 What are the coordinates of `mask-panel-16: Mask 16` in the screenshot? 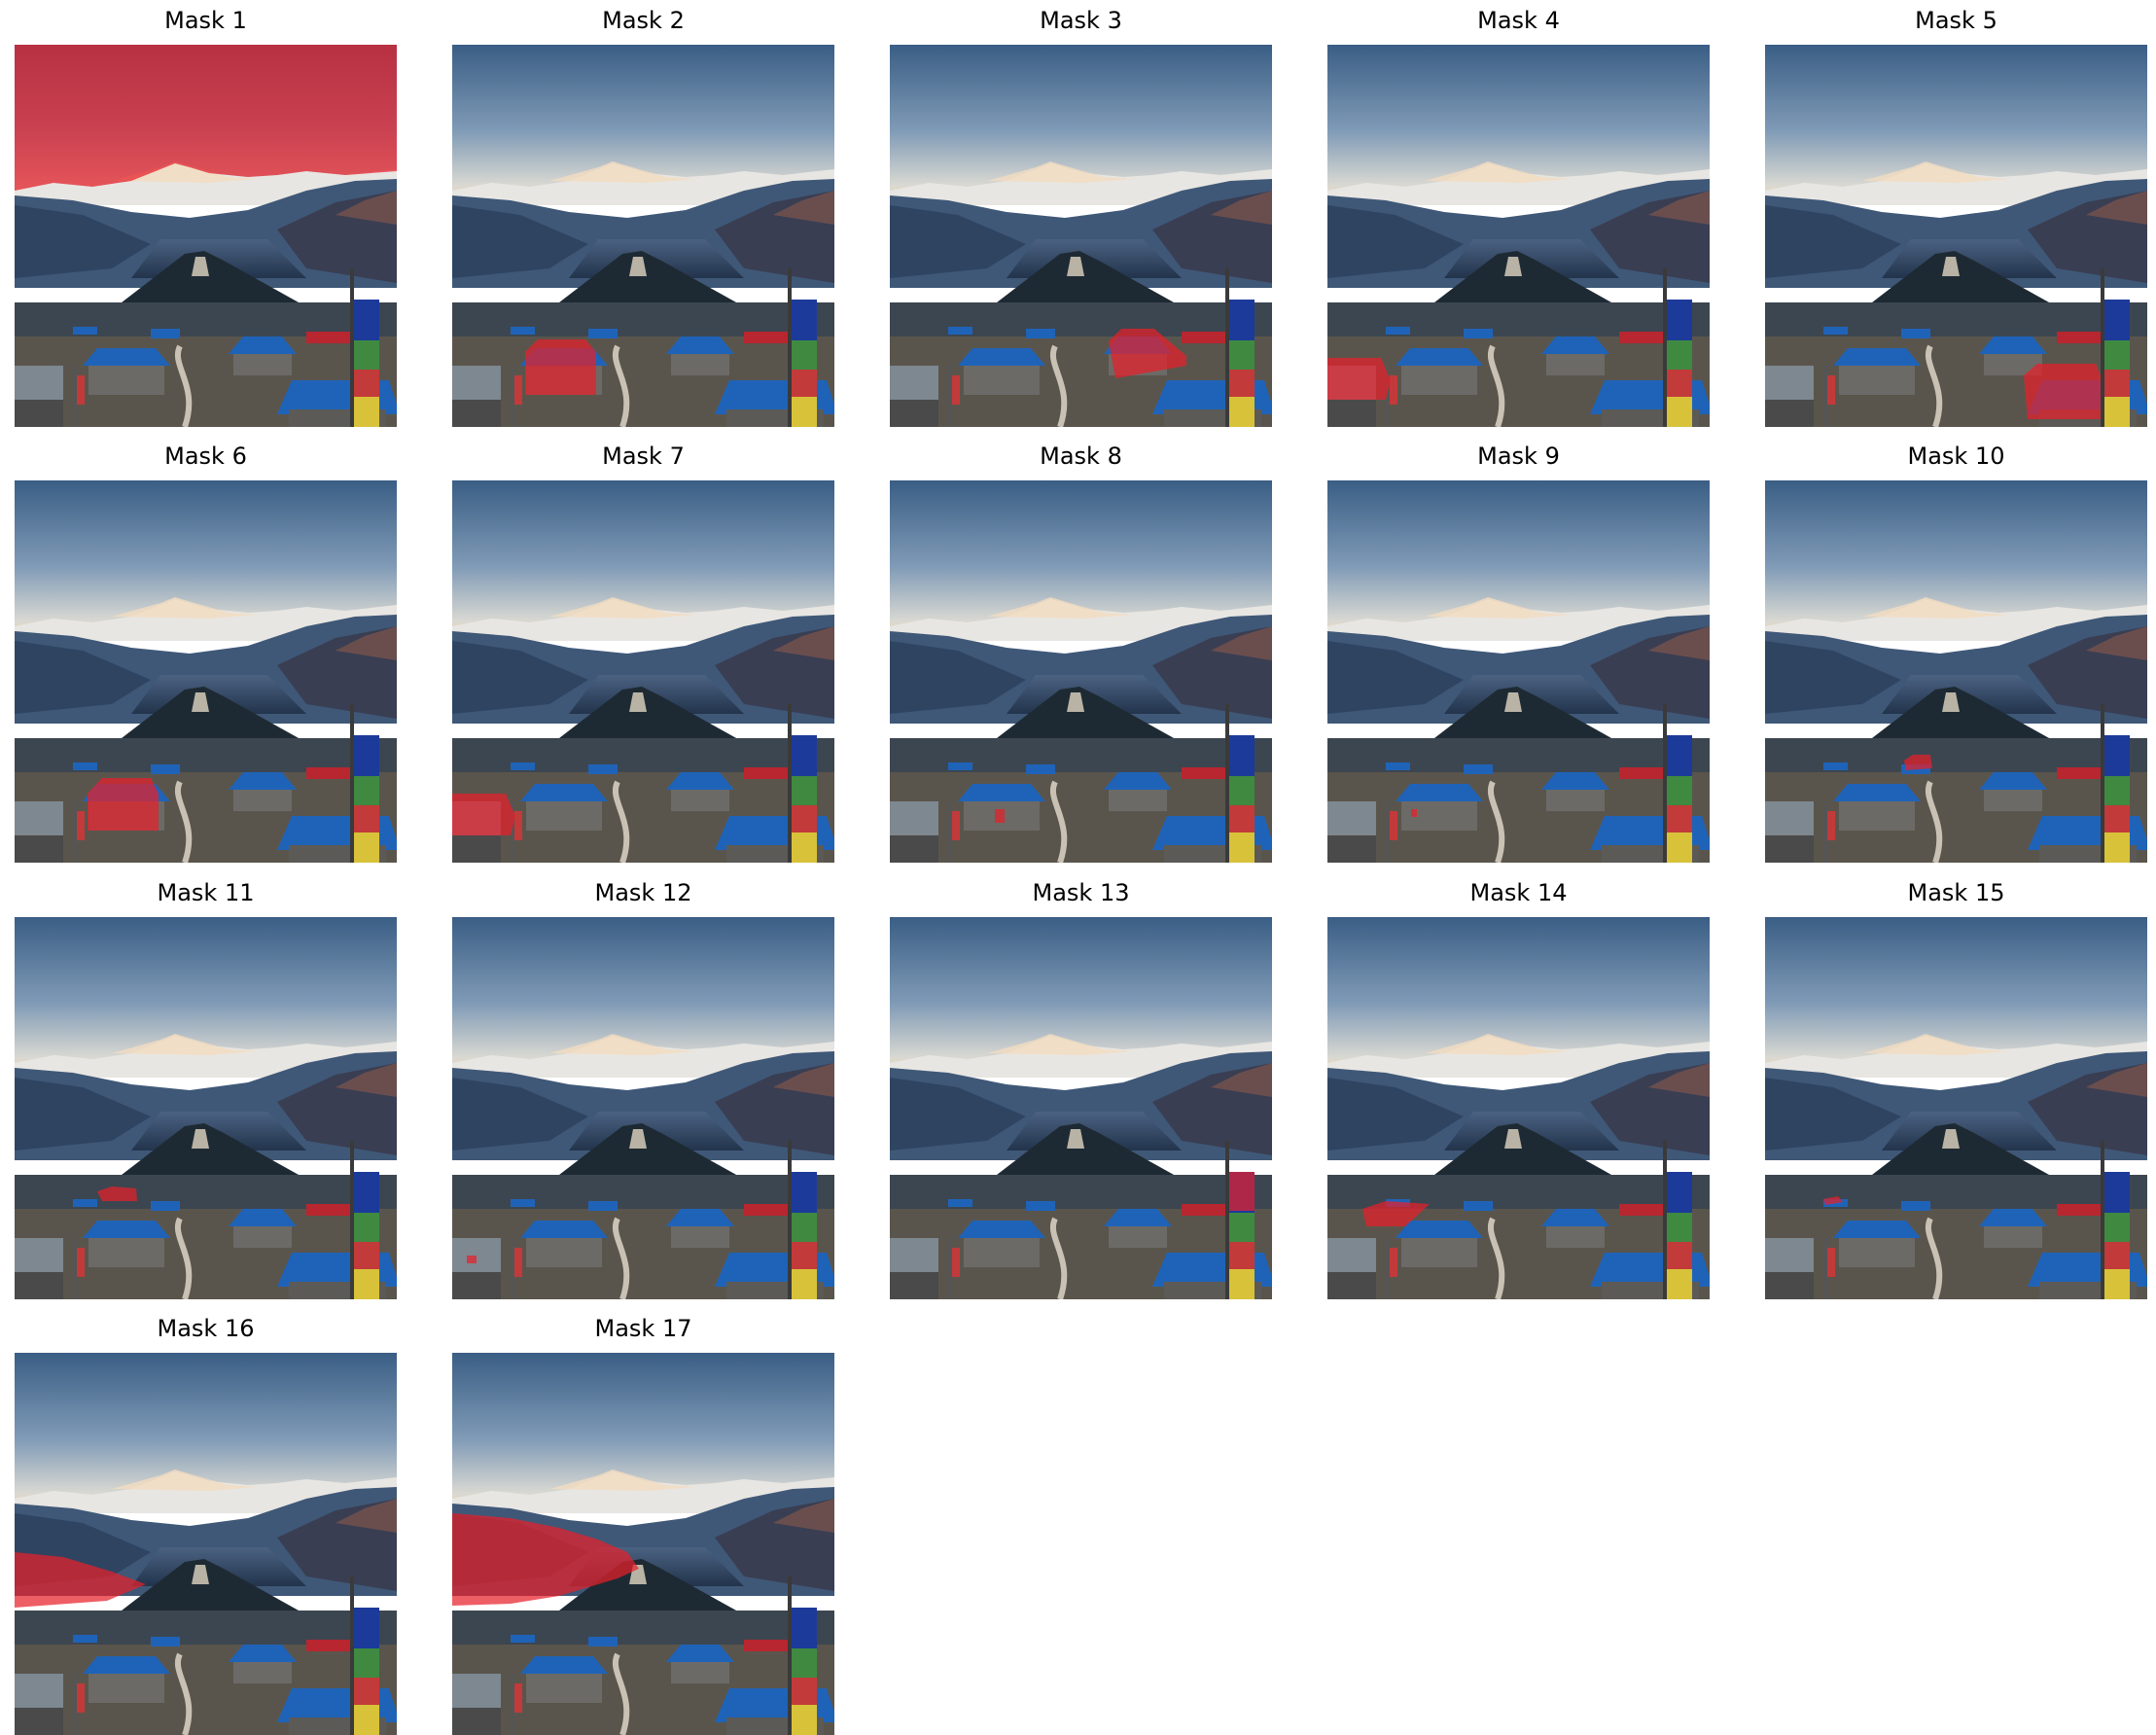 It's located at (206, 1525).